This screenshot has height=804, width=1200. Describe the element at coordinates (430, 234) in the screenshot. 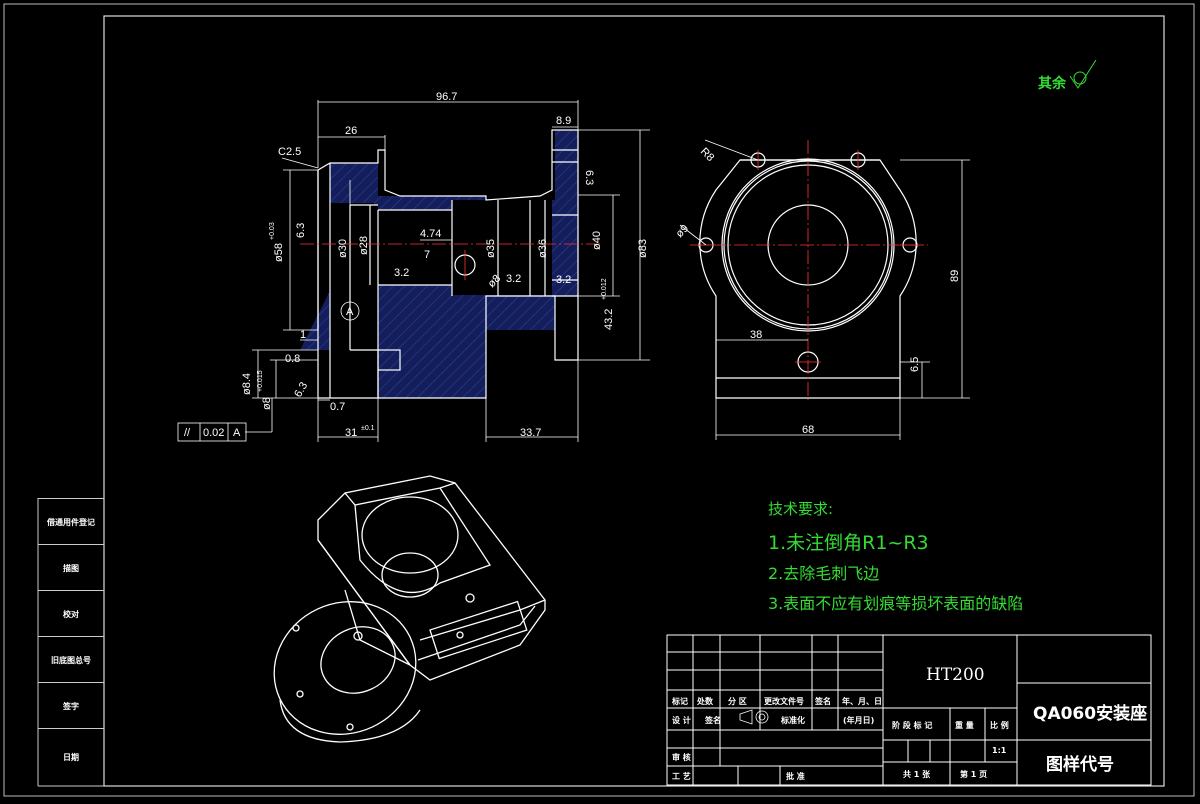

I see `dim-4-74: 4.74` at that location.